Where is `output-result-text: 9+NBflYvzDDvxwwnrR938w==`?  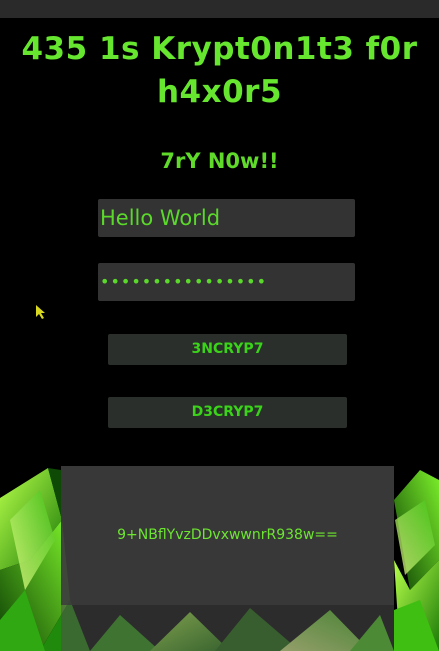 output-result-text: 9+NBflYvzDDvxwwnrR938w== is located at coordinates (227, 535).